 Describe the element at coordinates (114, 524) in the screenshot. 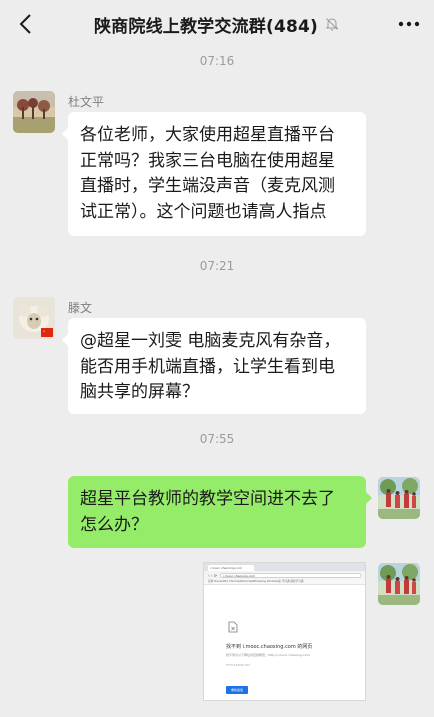

I see `message-line: 怎么办？` at that location.